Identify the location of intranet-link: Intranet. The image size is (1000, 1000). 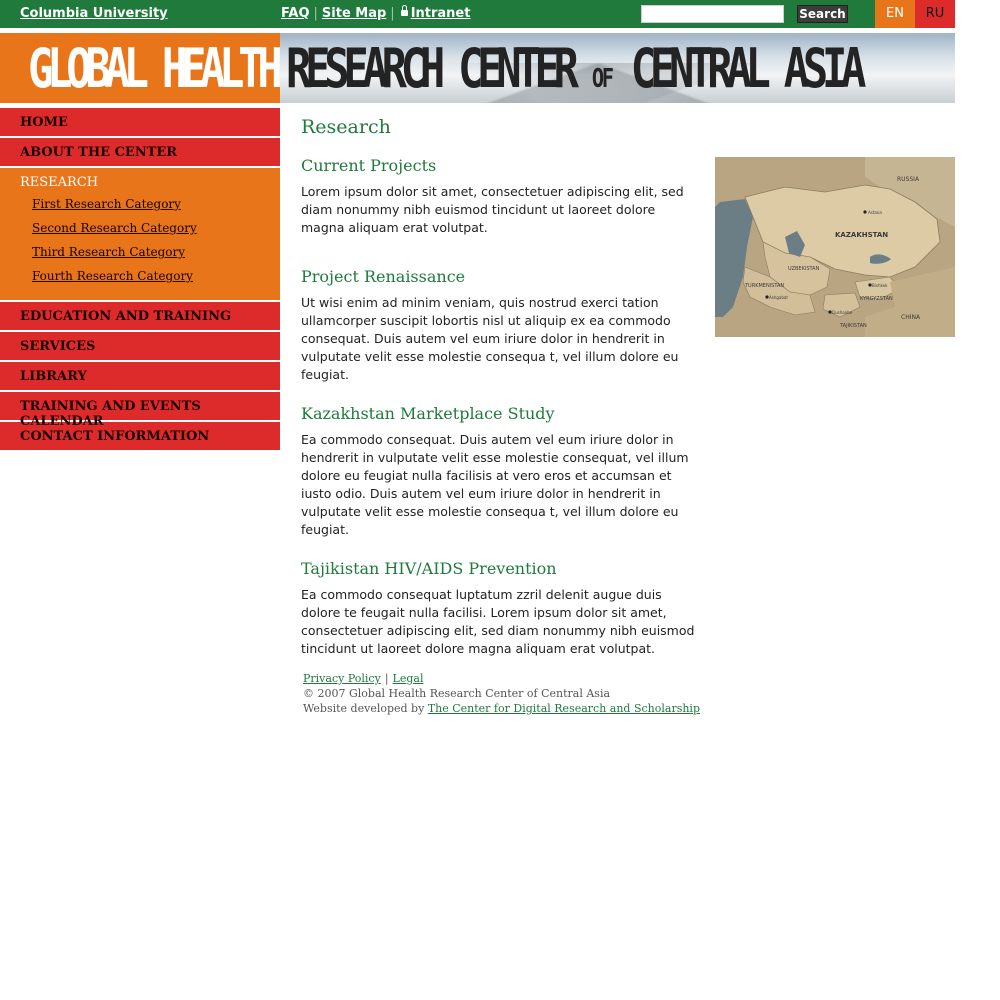
(441, 13).